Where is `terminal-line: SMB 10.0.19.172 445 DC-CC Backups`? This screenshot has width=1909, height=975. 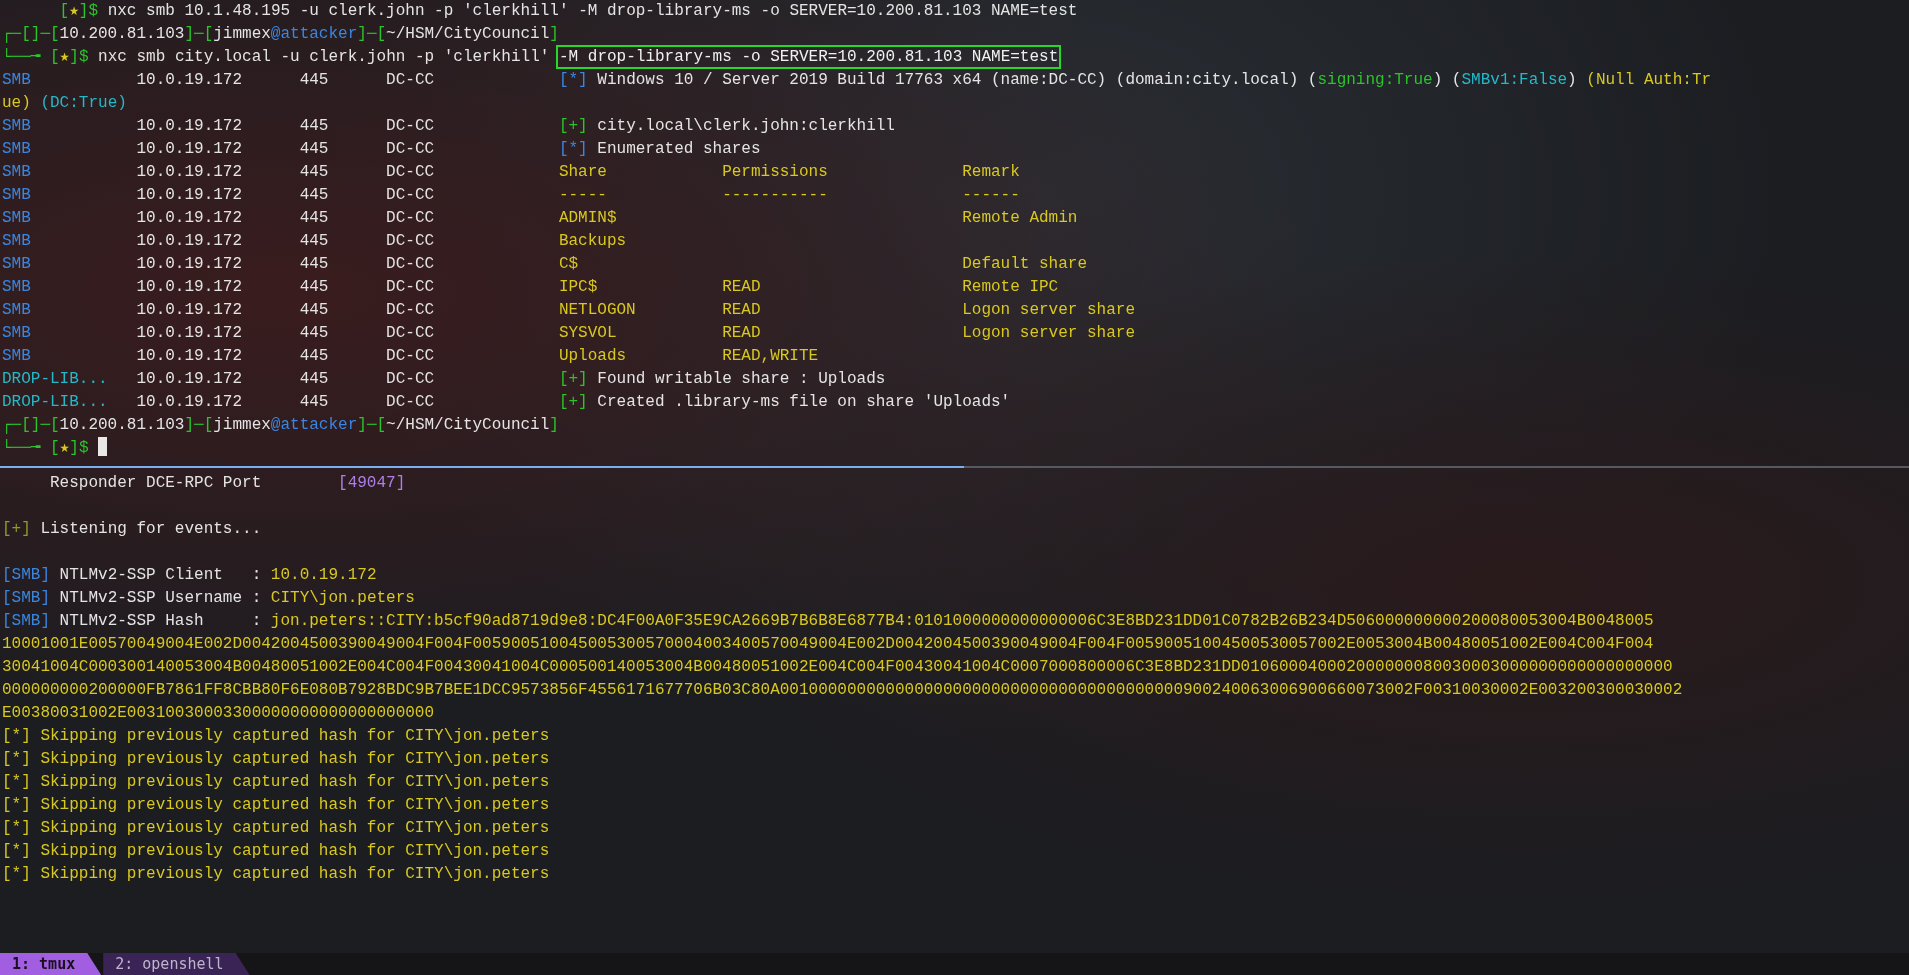 terminal-line: SMB 10.0.19.172 445 DC-CC Backups is located at coordinates (314, 241).